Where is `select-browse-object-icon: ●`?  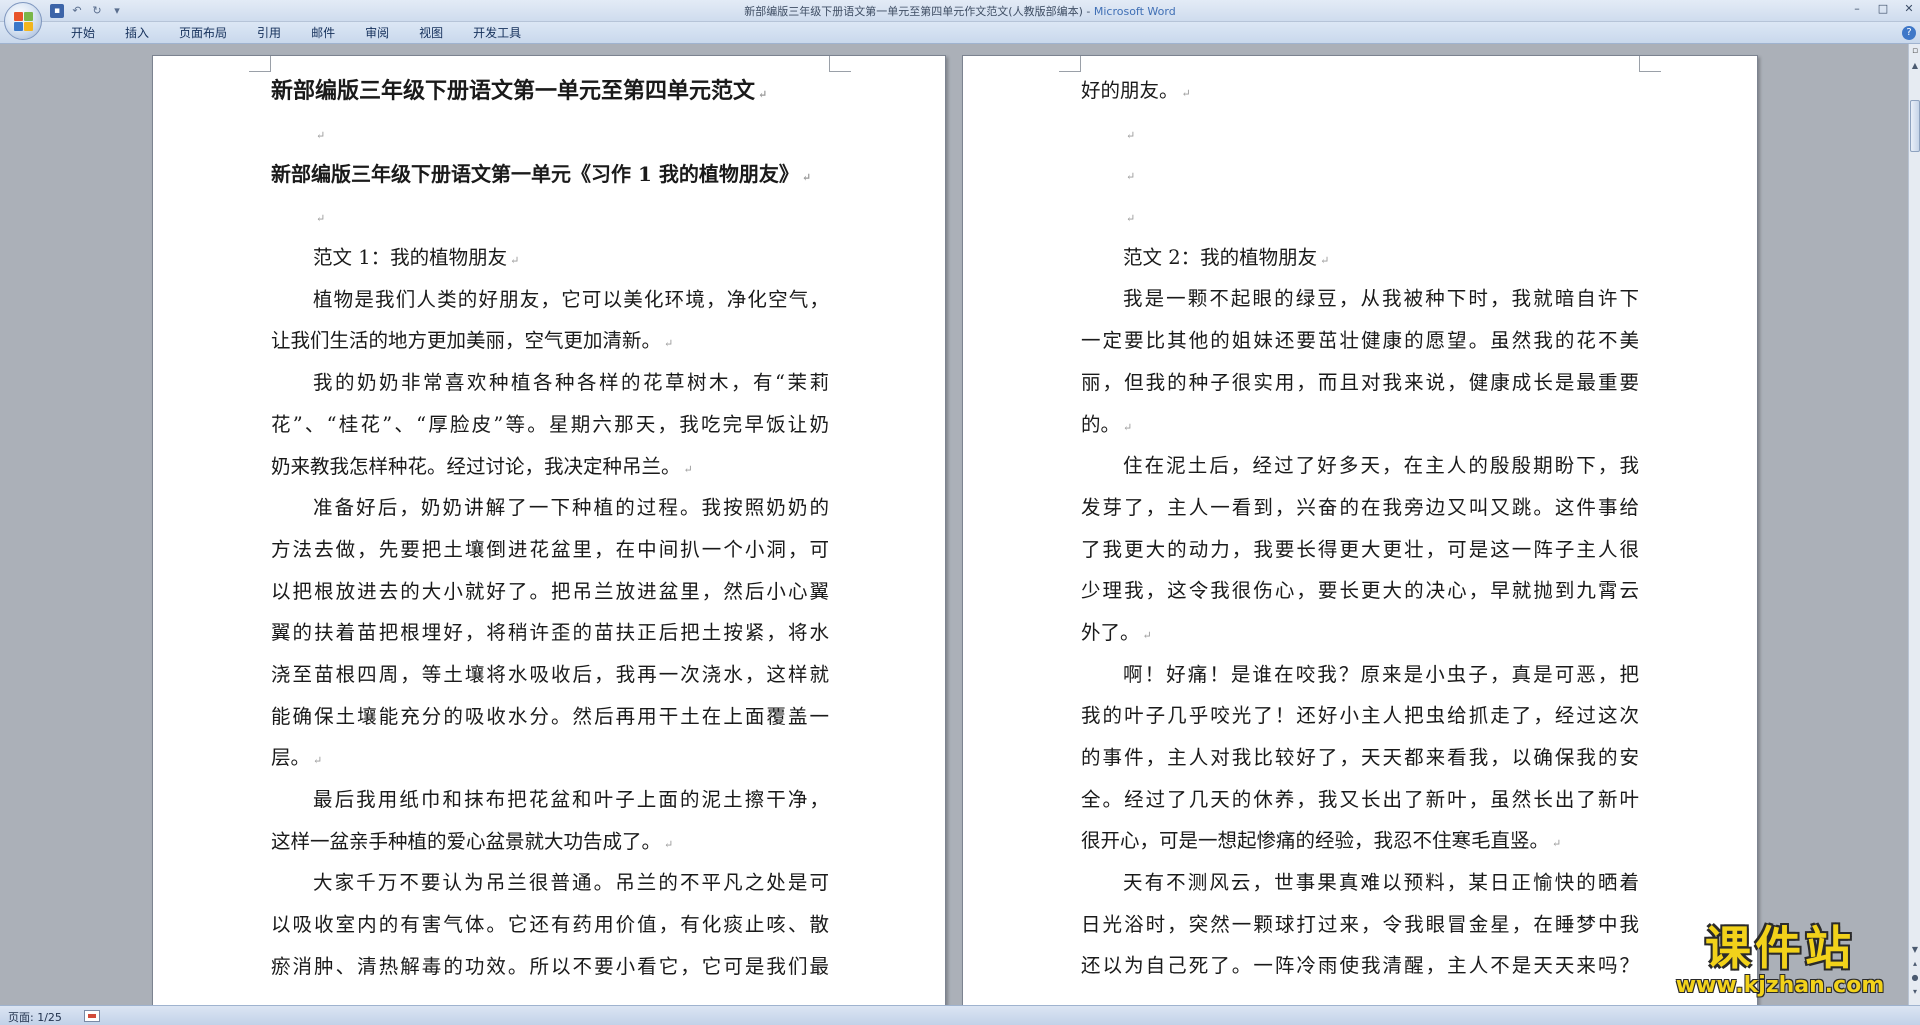
select-browse-object-icon: ● is located at coordinates (1915, 978).